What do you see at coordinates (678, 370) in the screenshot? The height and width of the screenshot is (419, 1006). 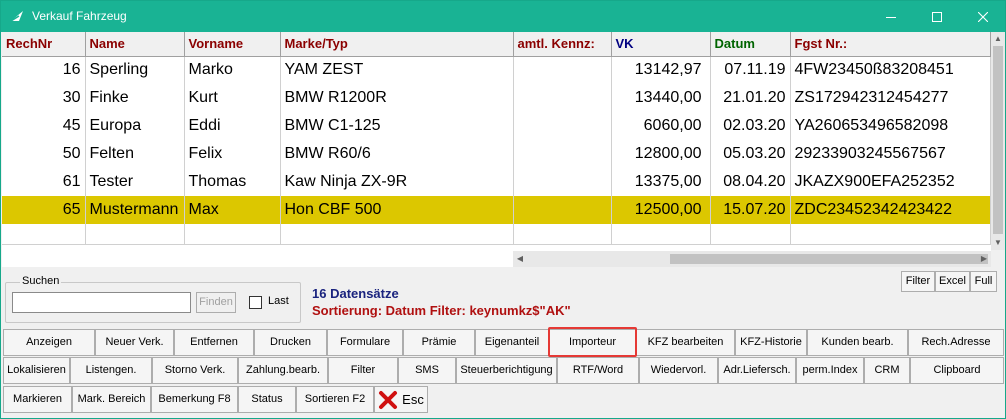 I see `wiedervorlage-button: Wiedervorl.` at bounding box center [678, 370].